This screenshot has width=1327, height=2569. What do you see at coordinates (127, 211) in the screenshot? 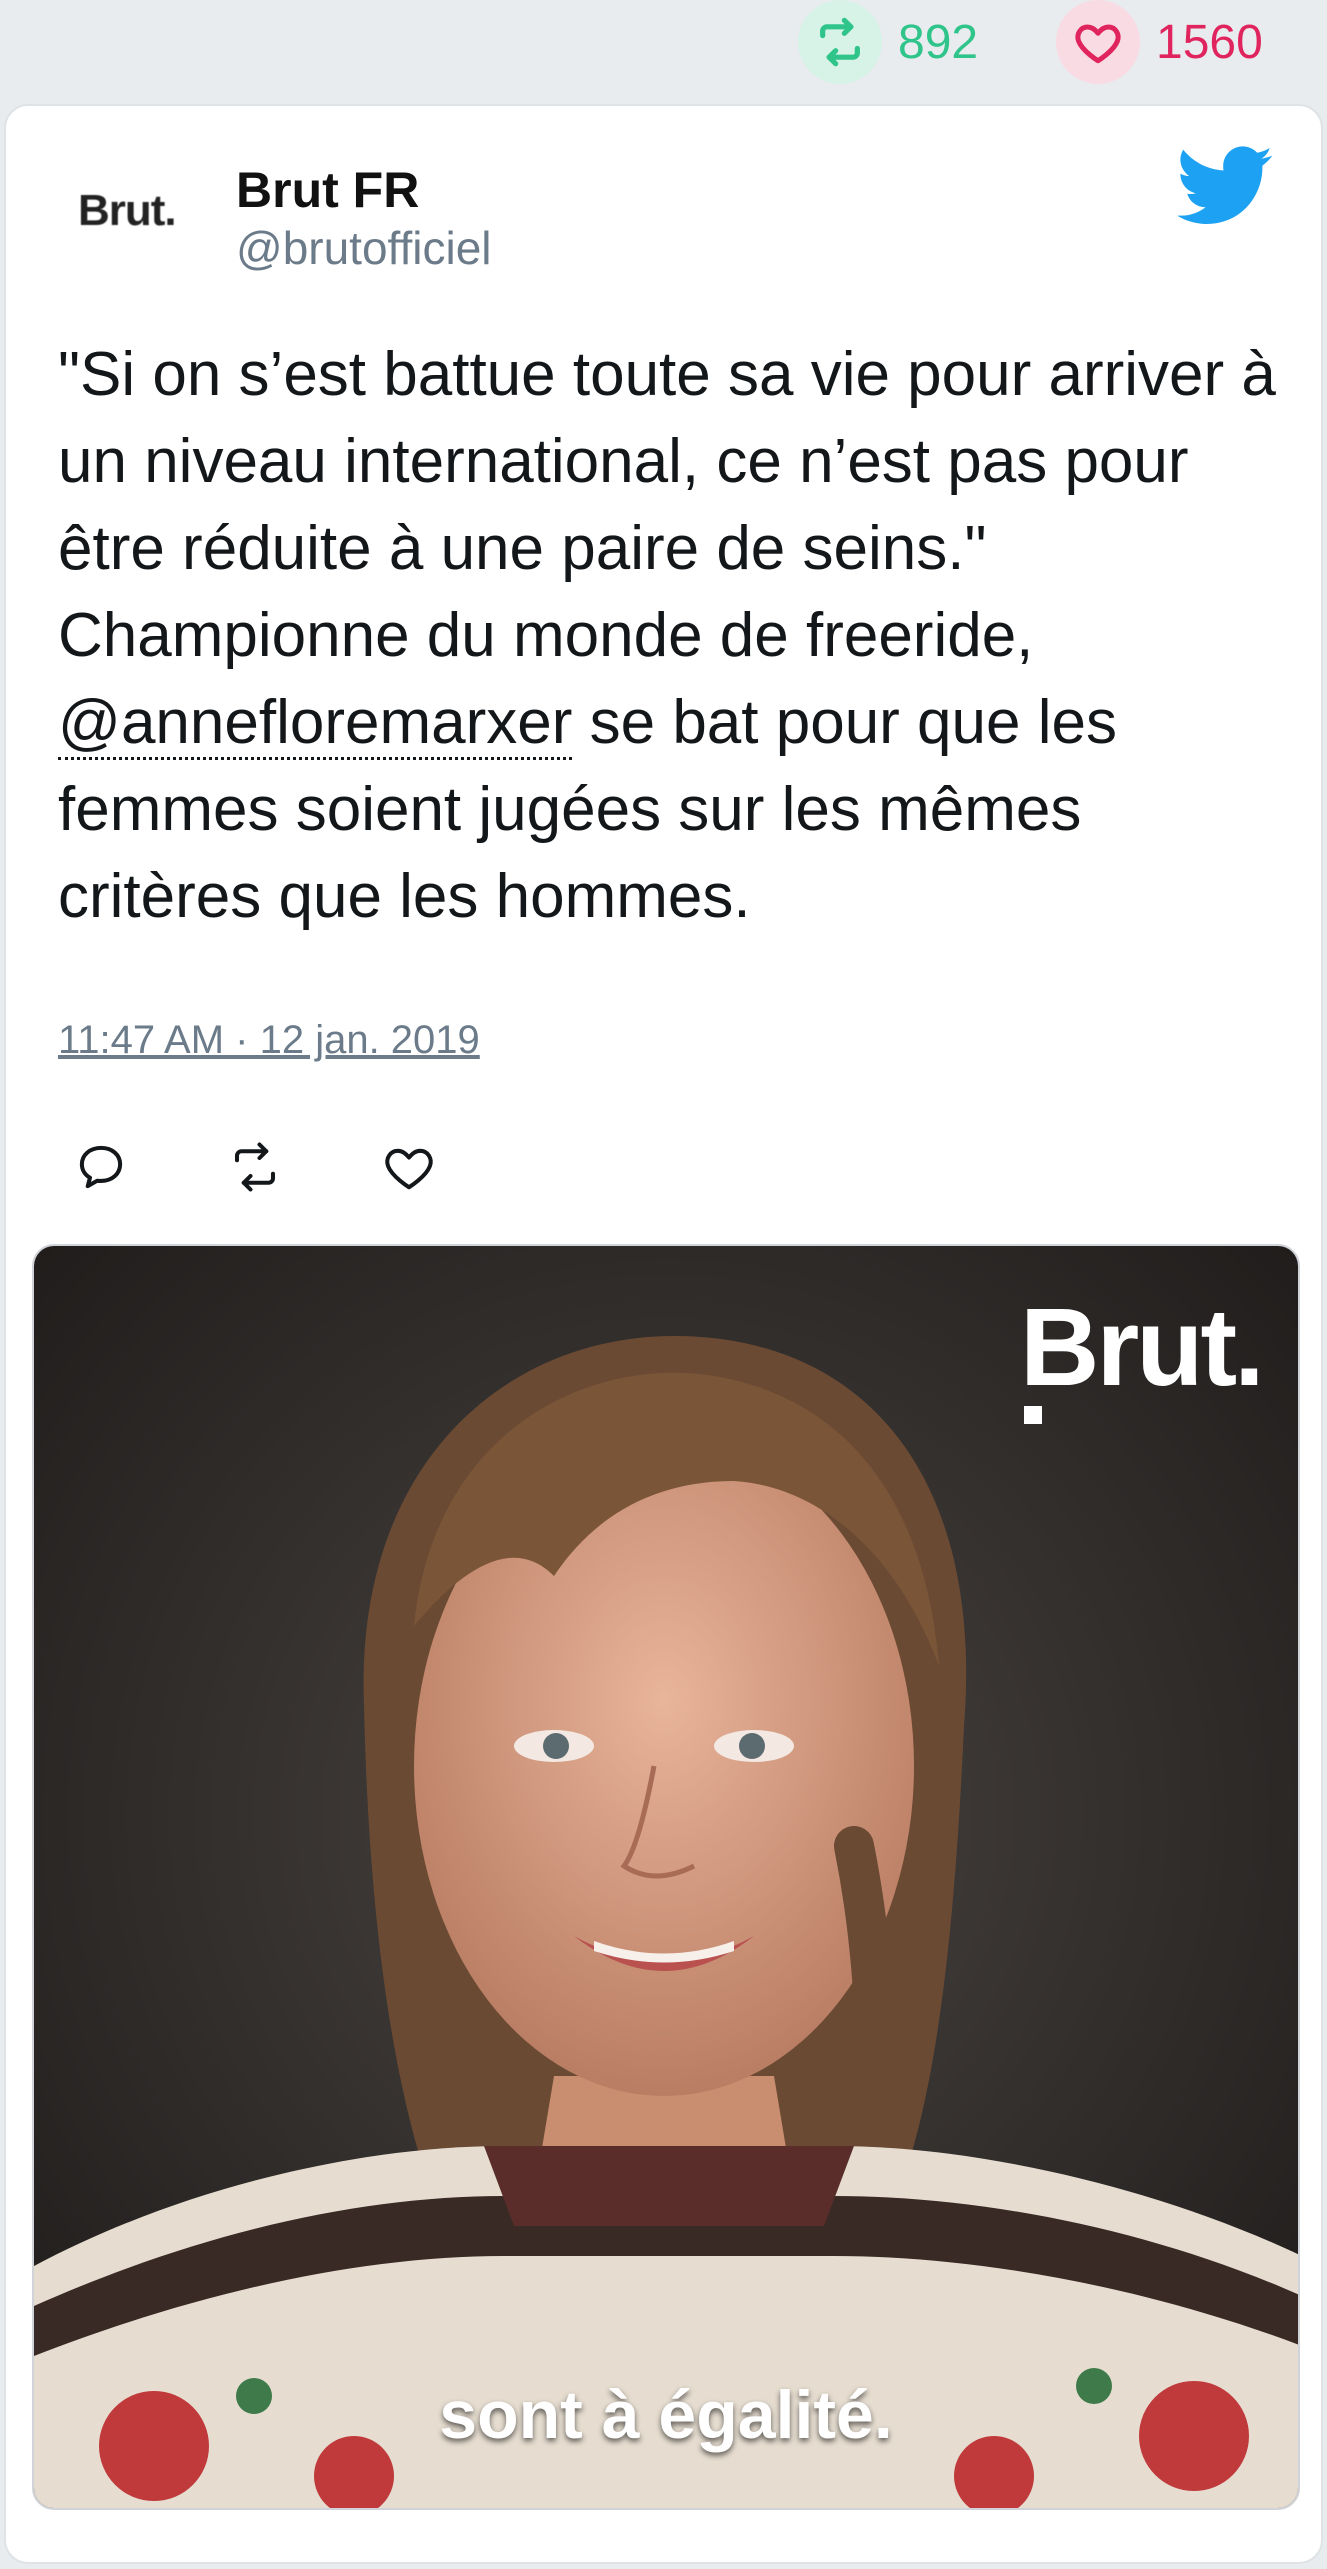
I see `avatar: Brut.` at bounding box center [127, 211].